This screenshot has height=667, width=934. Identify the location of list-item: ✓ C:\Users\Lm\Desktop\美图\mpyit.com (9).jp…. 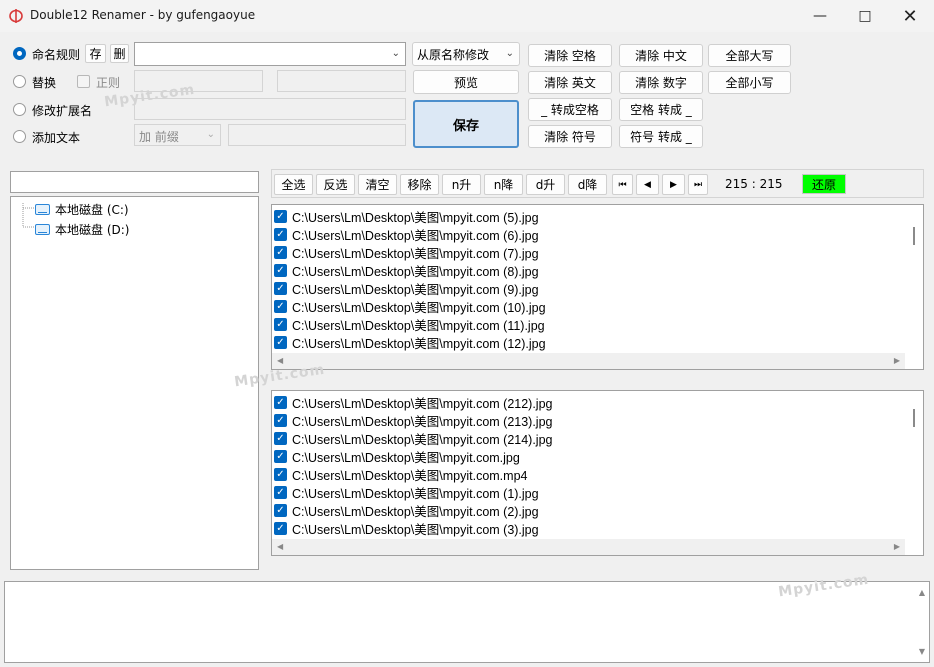
(406, 288).